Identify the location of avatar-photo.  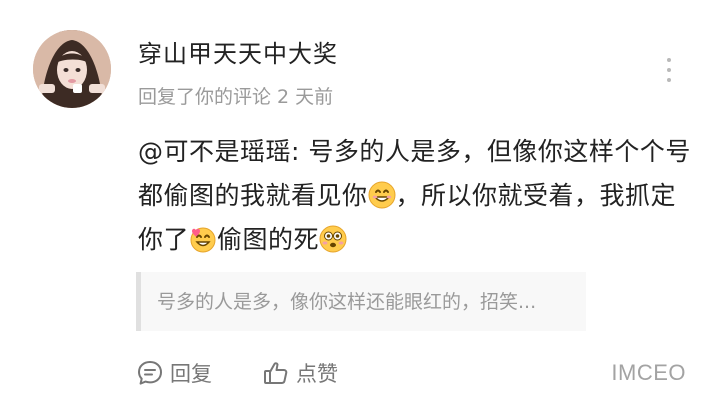
(72, 69).